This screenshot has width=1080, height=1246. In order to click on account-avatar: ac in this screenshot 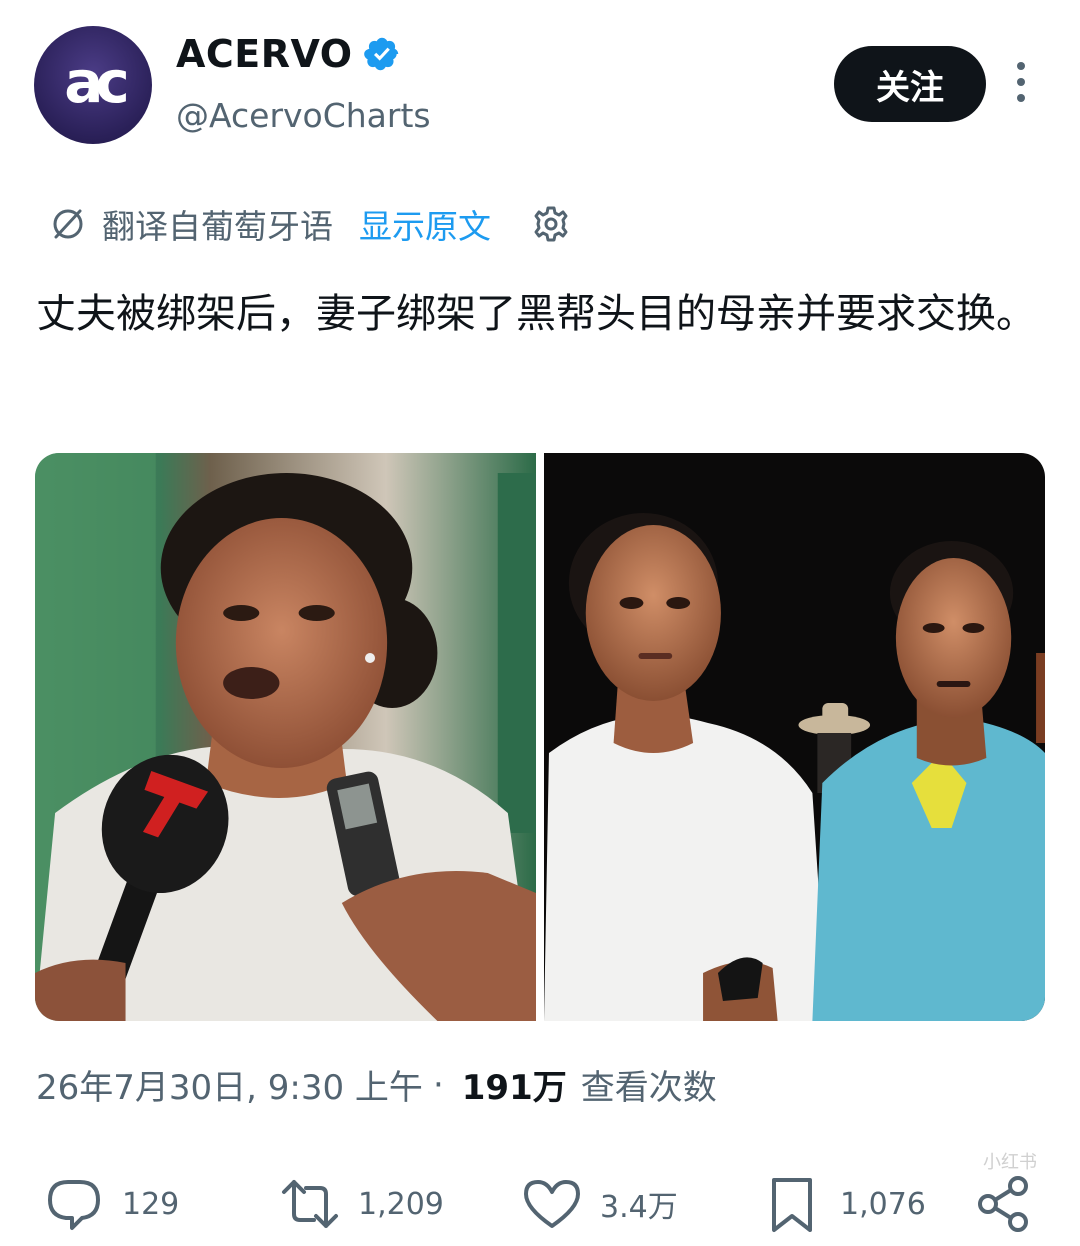, I will do `click(93, 85)`.